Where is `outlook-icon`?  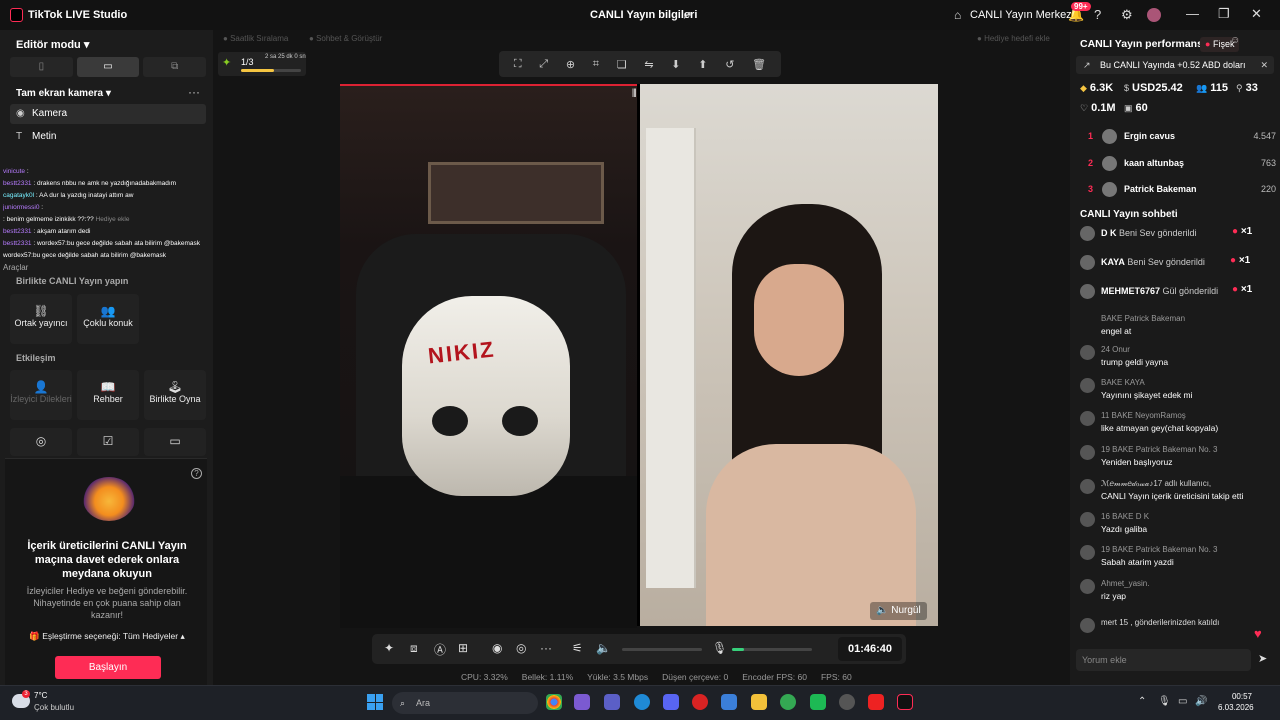 outlook-icon is located at coordinates (729, 702).